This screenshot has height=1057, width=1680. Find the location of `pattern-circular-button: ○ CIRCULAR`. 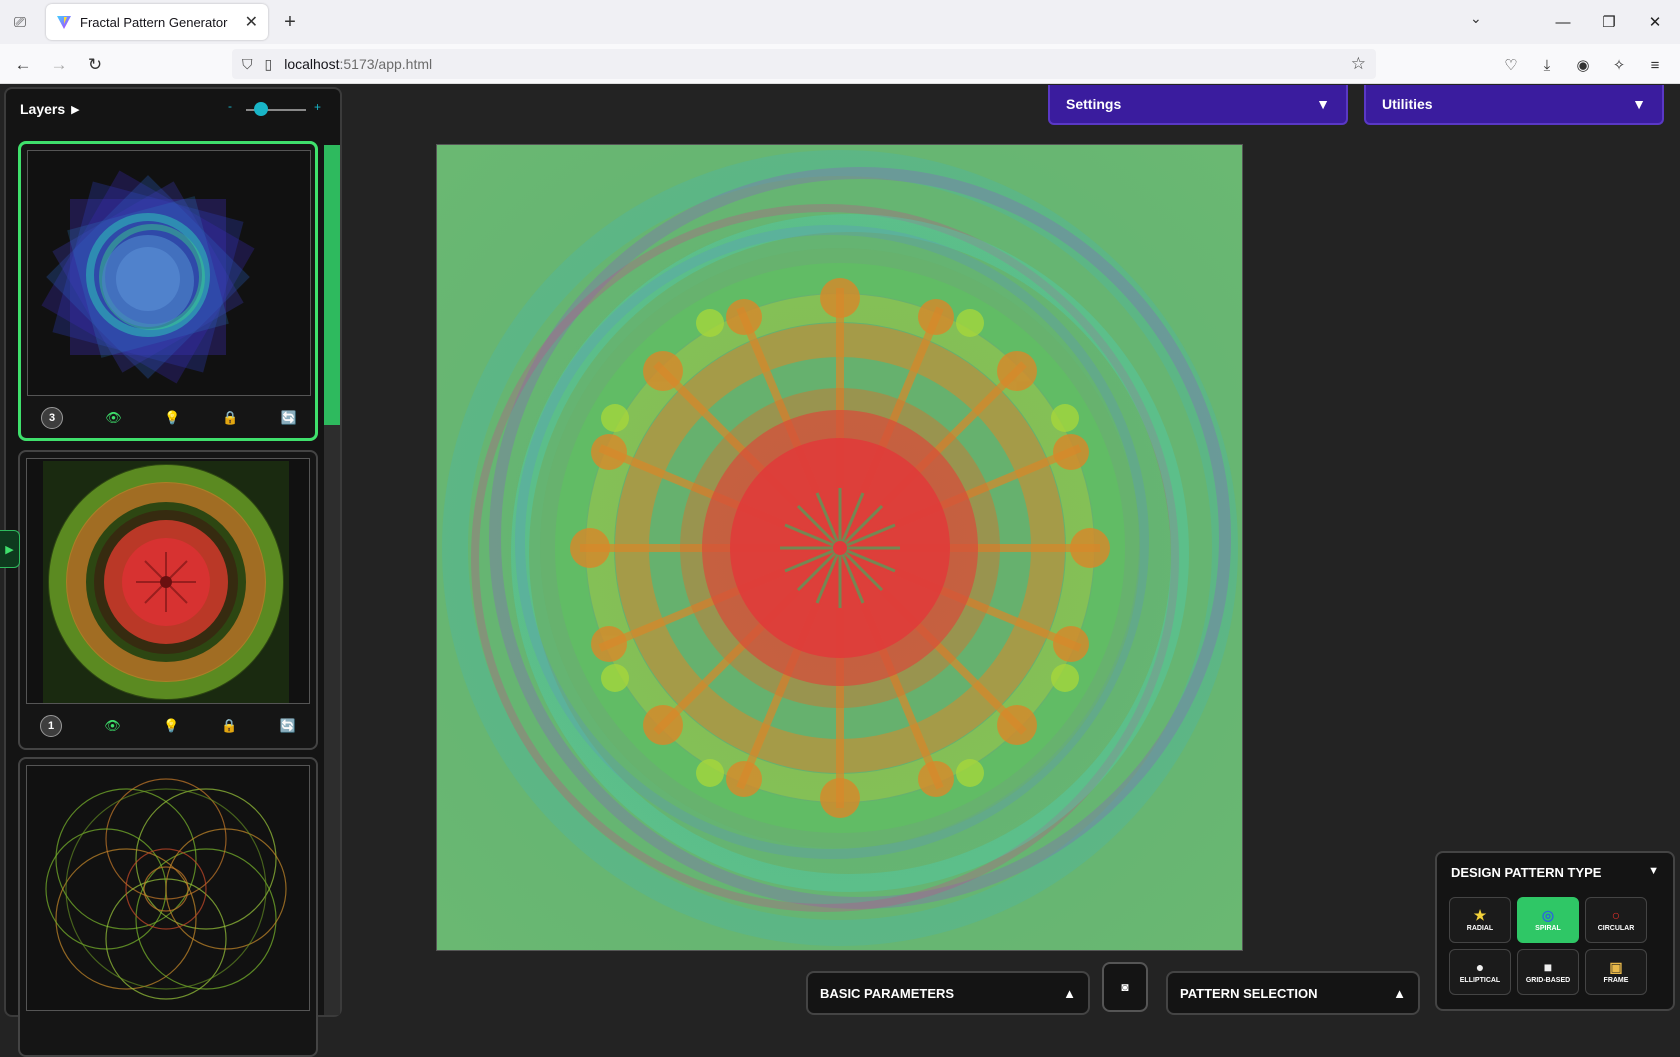

pattern-circular-button: ○ CIRCULAR is located at coordinates (1616, 920).